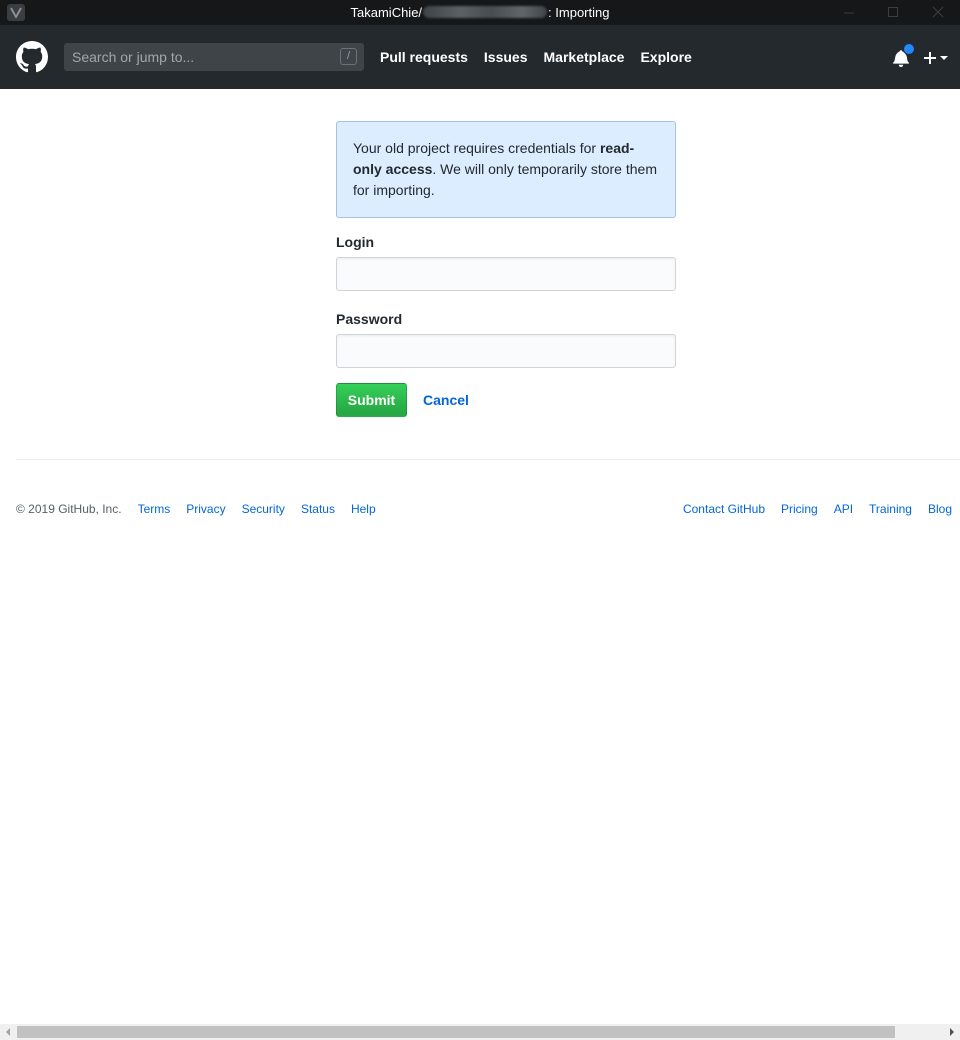 This screenshot has height=1040, width=960. Describe the element at coordinates (938, 12) in the screenshot. I see `close-icon` at that location.